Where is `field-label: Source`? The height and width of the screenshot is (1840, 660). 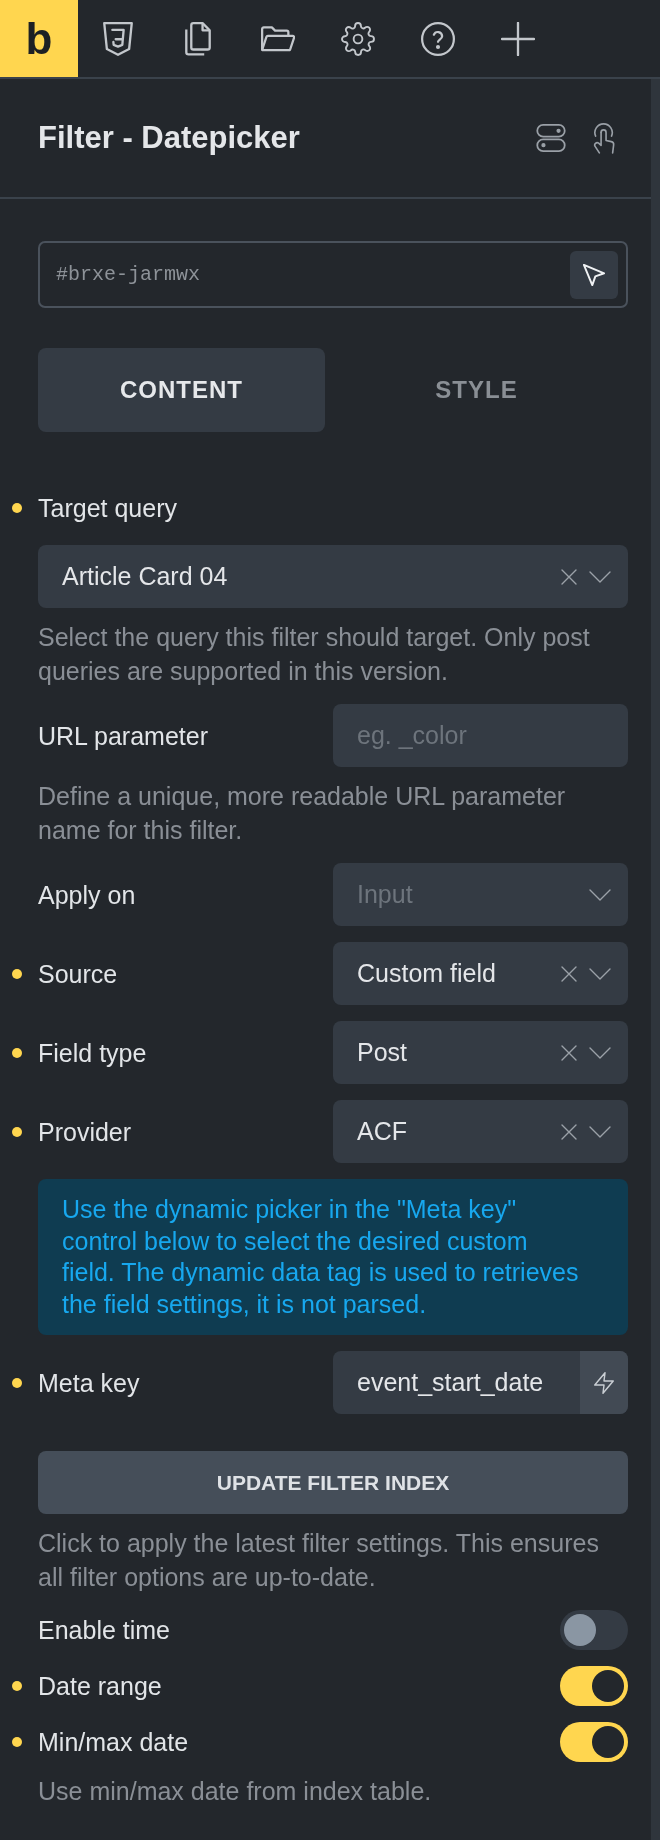
field-label: Source is located at coordinates (78, 973).